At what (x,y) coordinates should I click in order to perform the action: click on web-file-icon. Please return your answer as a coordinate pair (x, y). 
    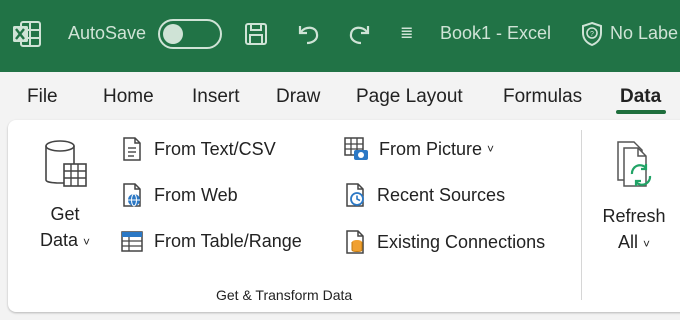
    Looking at the image, I should click on (132, 195).